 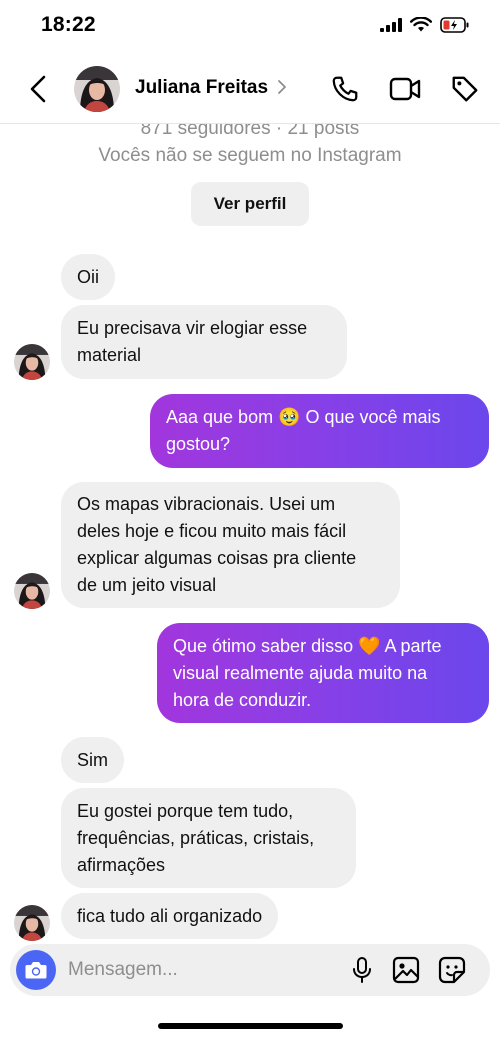 I want to click on camera-button, so click(x=36, y=970).